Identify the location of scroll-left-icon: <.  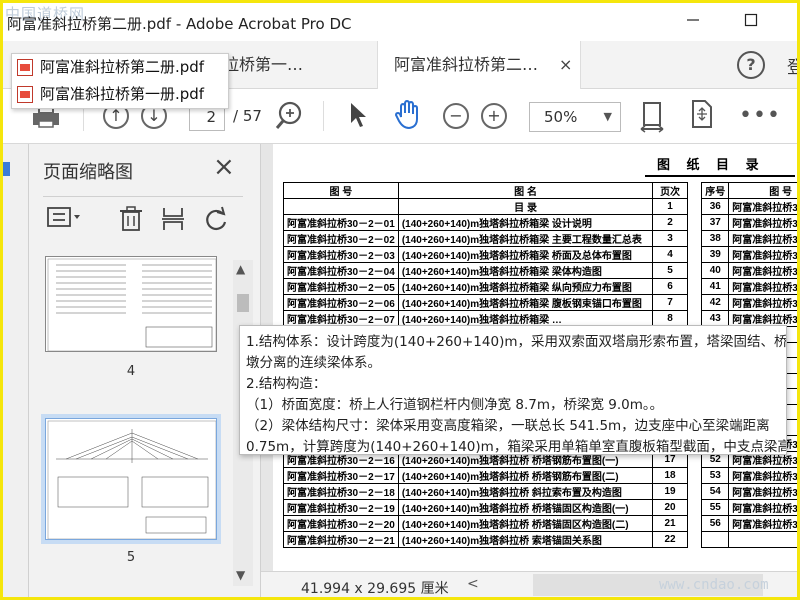
(473, 584).